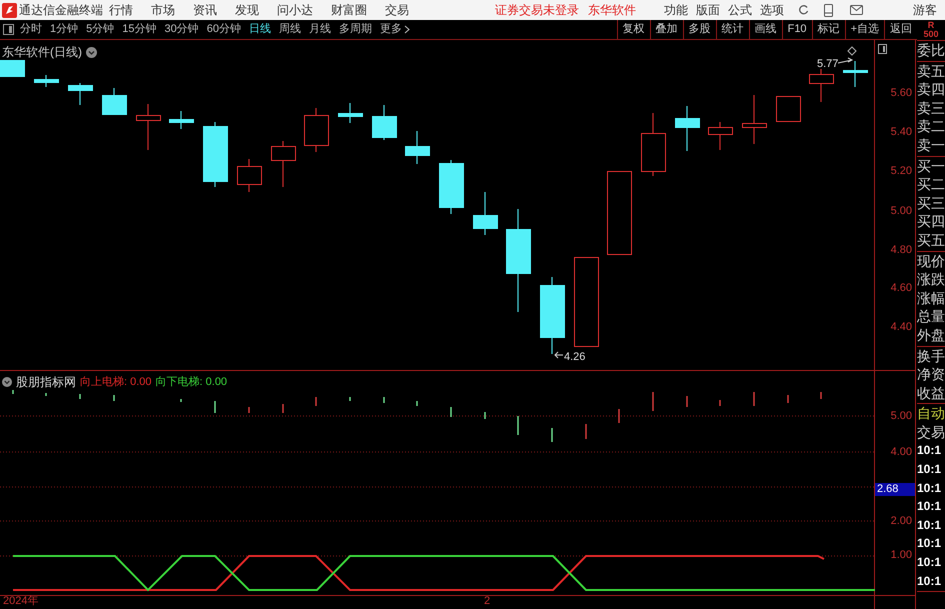 The width and height of the screenshot is (945, 609). Describe the element at coordinates (931, 89) in the screenshot. I see `quote-label: 卖四` at that location.